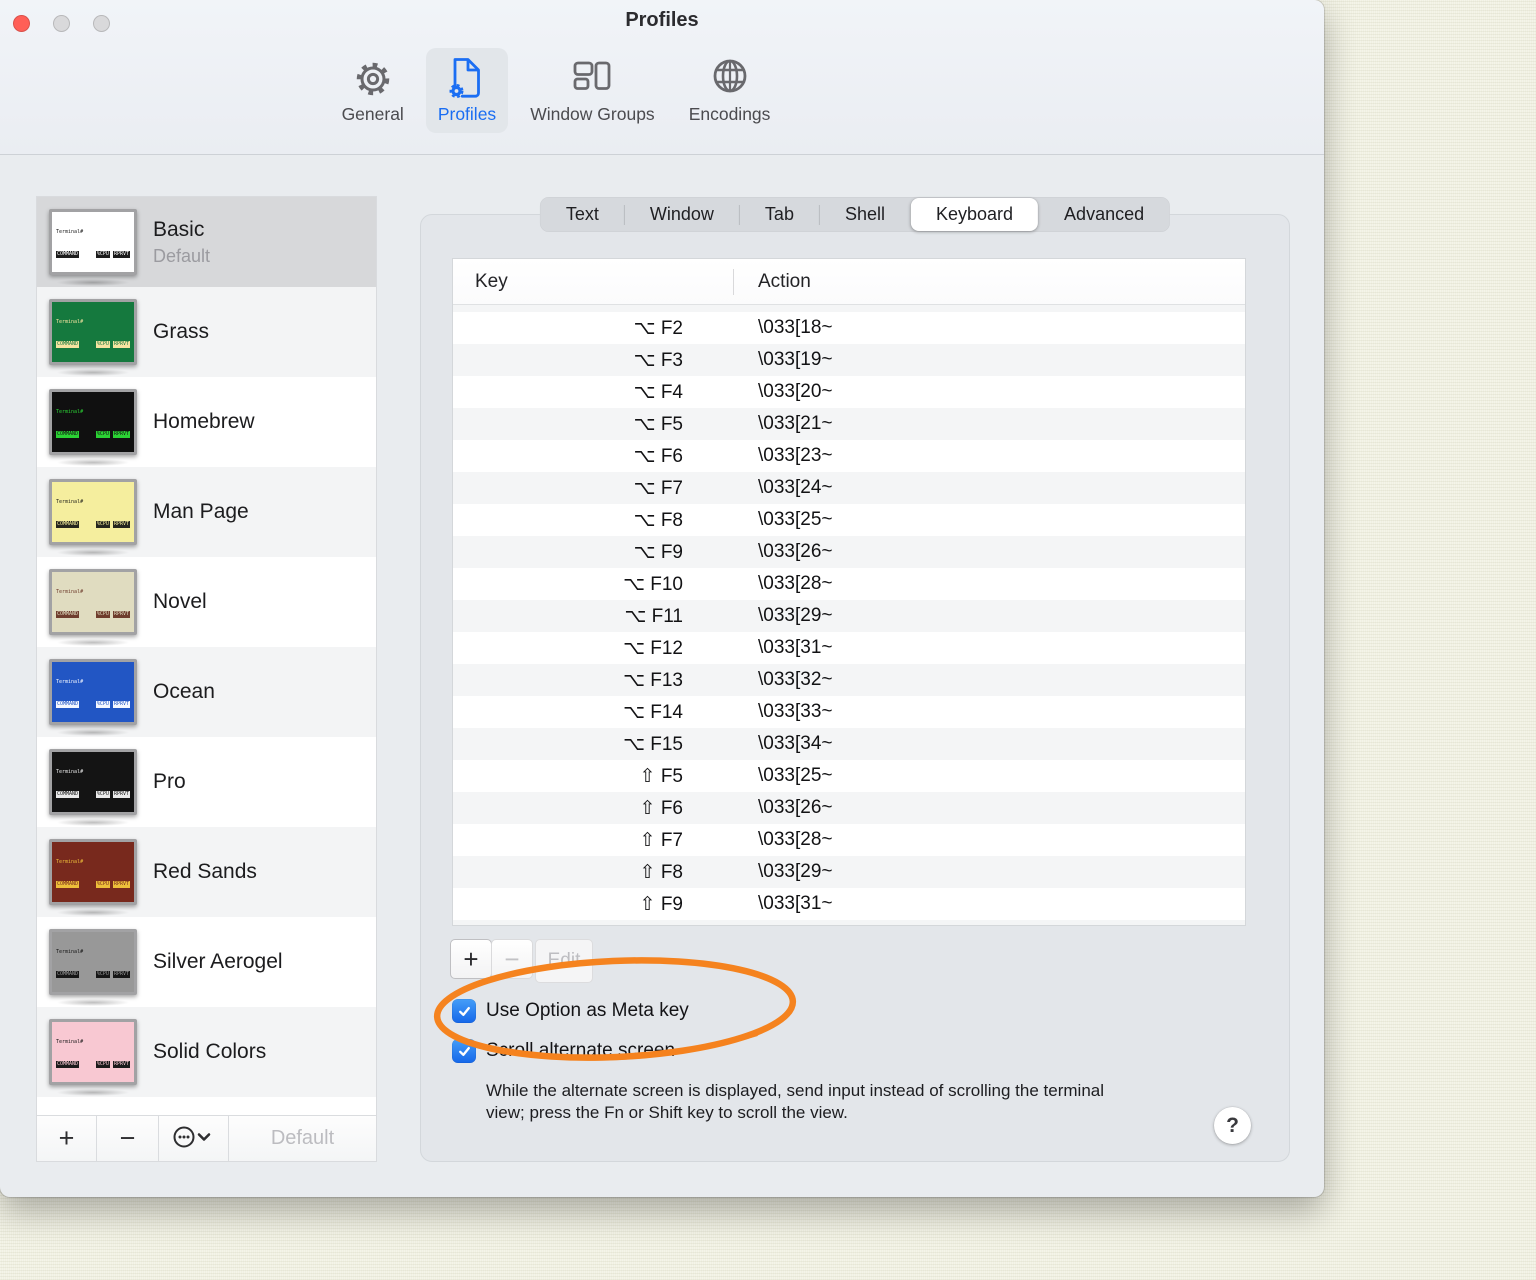 Image resolution: width=1536 pixels, height=1280 pixels. I want to click on key-cell: ⌥ F10, so click(653, 584).